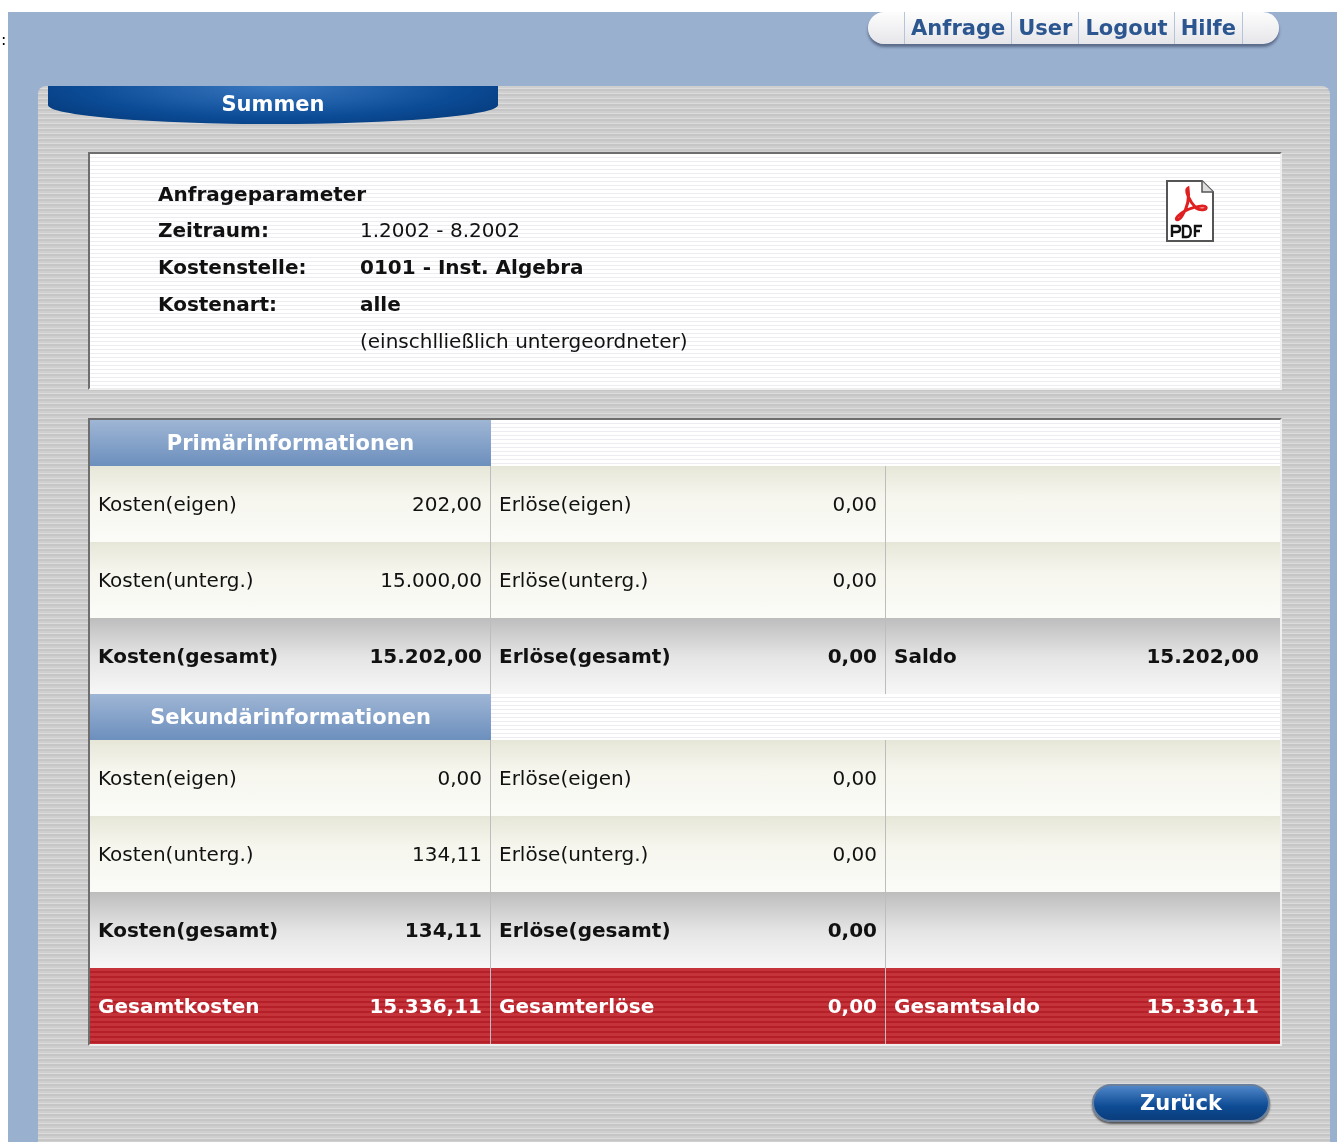 The height and width of the screenshot is (1142, 1337). What do you see at coordinates (1045, 28) in the screenshot?
I see `nav-link: User` at bounding box center [1045, 28].